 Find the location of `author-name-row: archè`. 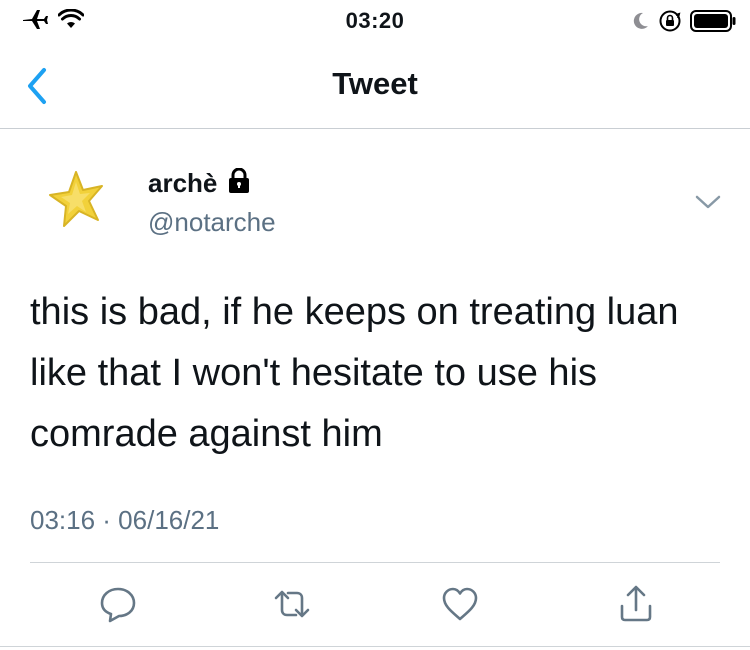

author-name-row: archè is located at coordinates (199, 183).